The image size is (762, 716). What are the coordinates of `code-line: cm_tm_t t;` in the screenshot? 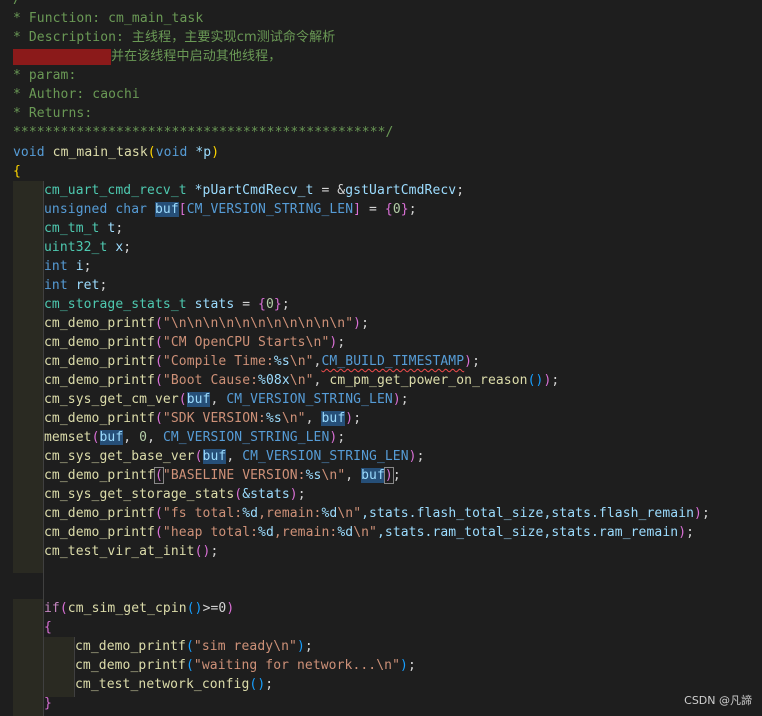 It's located at (84, 228).